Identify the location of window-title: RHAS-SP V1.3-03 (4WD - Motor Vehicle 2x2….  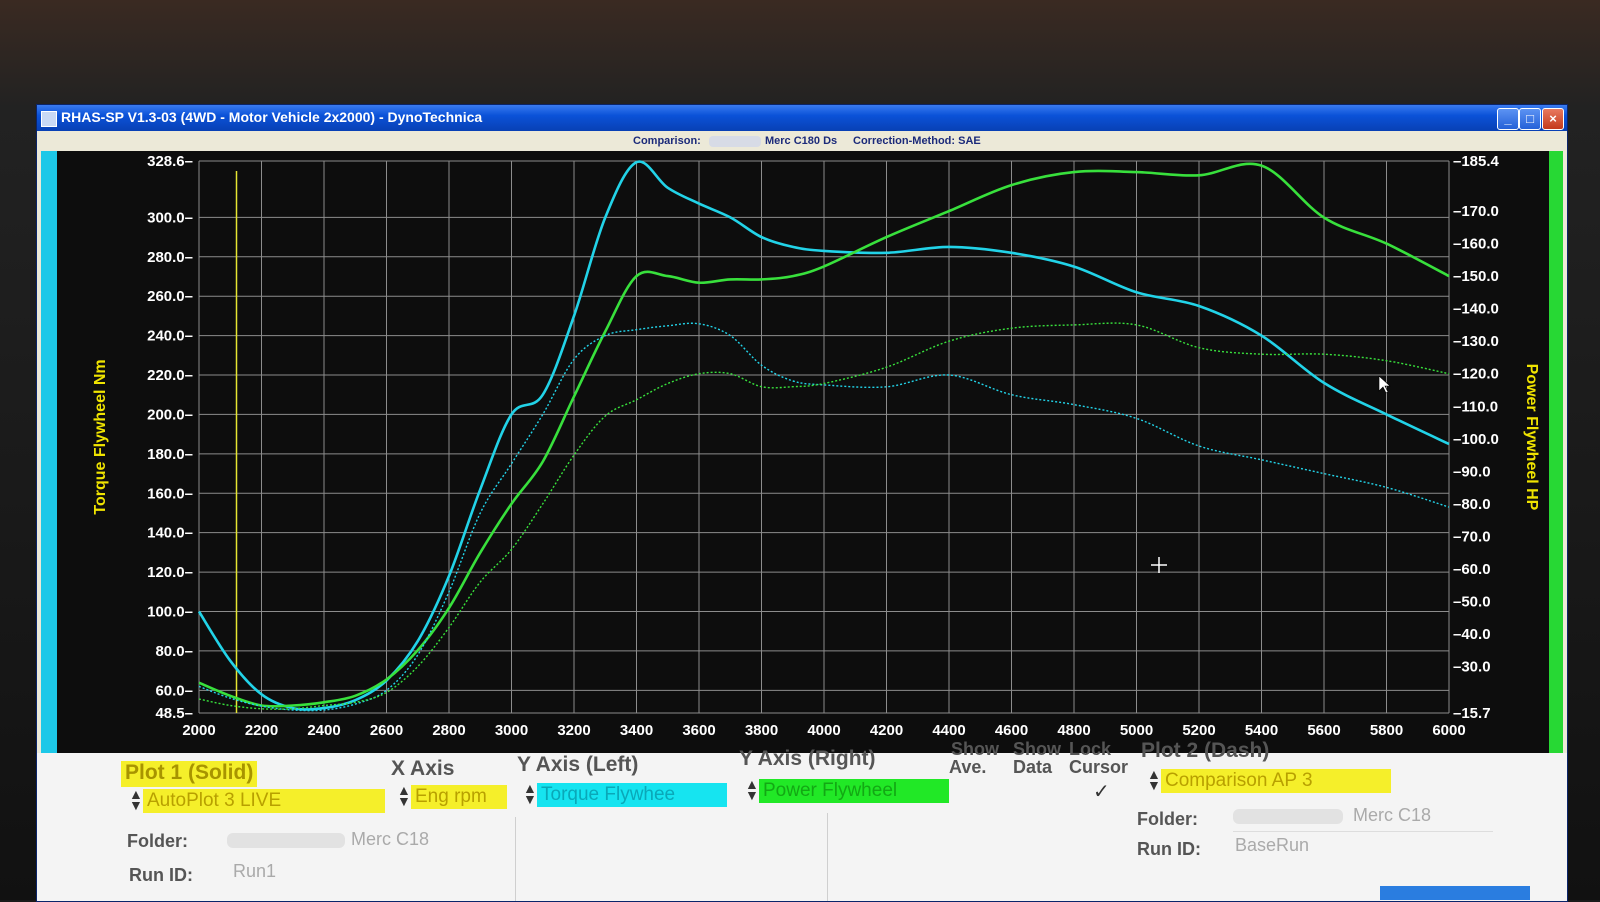
(272, 117).